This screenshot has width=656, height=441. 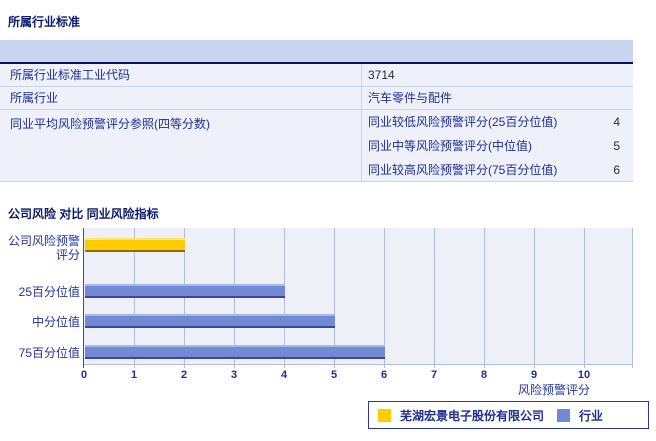 I want to click on table-row: 所属行业标准工业代码 3714, so click(x=316, y=75).